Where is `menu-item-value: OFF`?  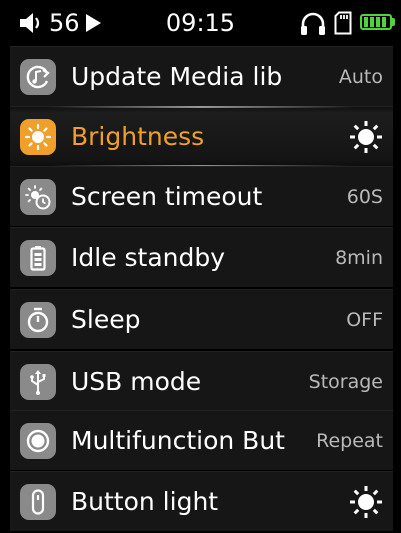 menu-item-value: OFF is located at coordinates (364, 320).